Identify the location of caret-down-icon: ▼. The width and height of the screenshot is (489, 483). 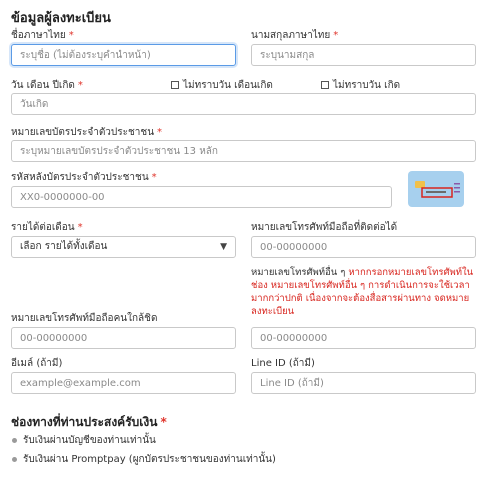
(223, 247).